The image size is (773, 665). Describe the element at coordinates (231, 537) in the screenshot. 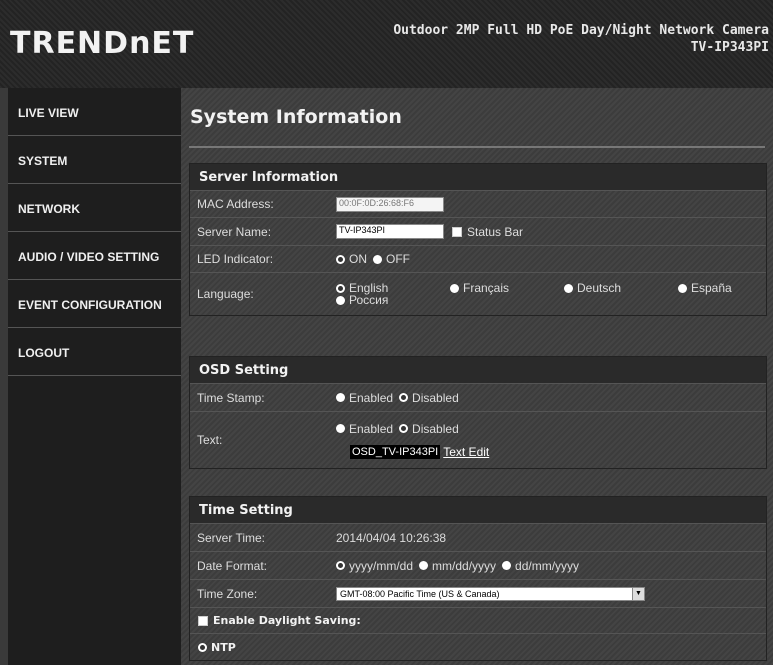

I see `server-time-label: Server Time:` at that location.